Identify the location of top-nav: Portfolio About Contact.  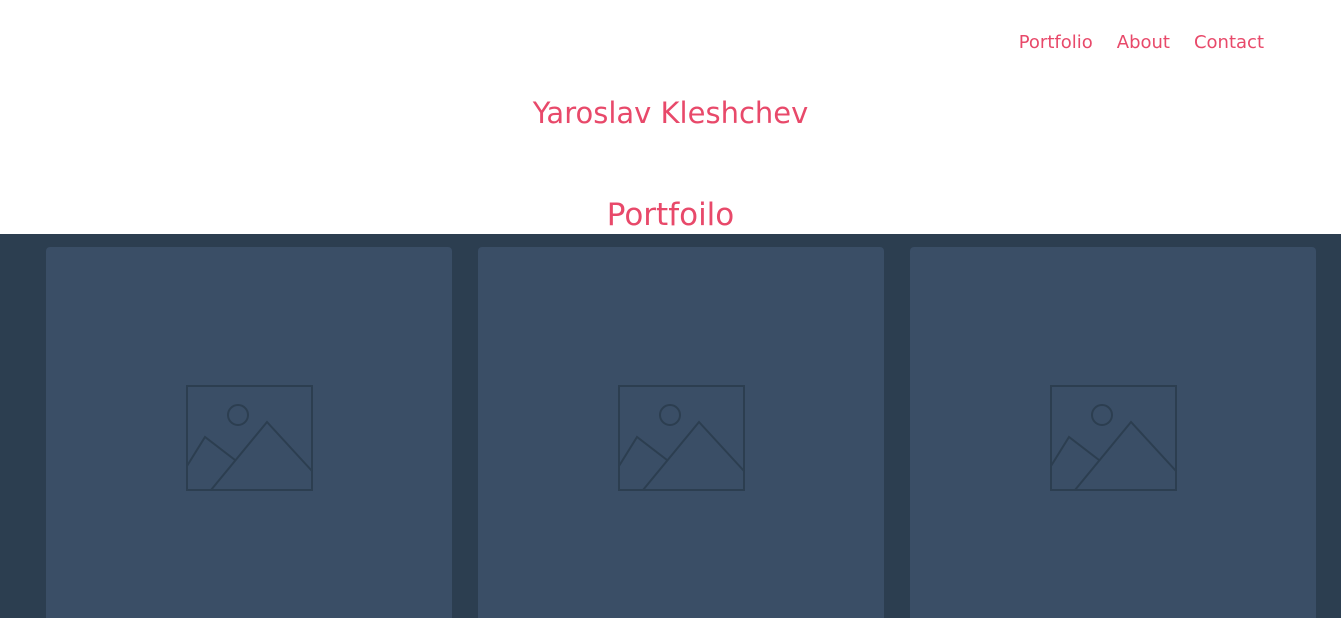
(1141, 43).